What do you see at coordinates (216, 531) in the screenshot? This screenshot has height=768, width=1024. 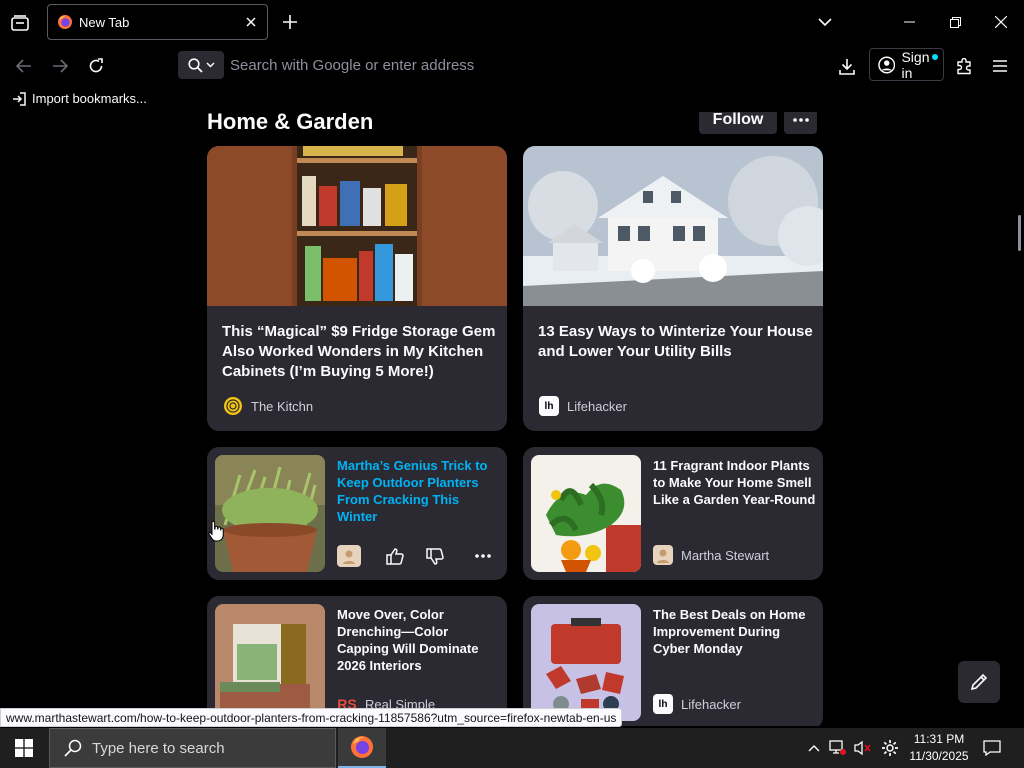 I see `hand-cursor-icon` at bounding box center [216, 531].